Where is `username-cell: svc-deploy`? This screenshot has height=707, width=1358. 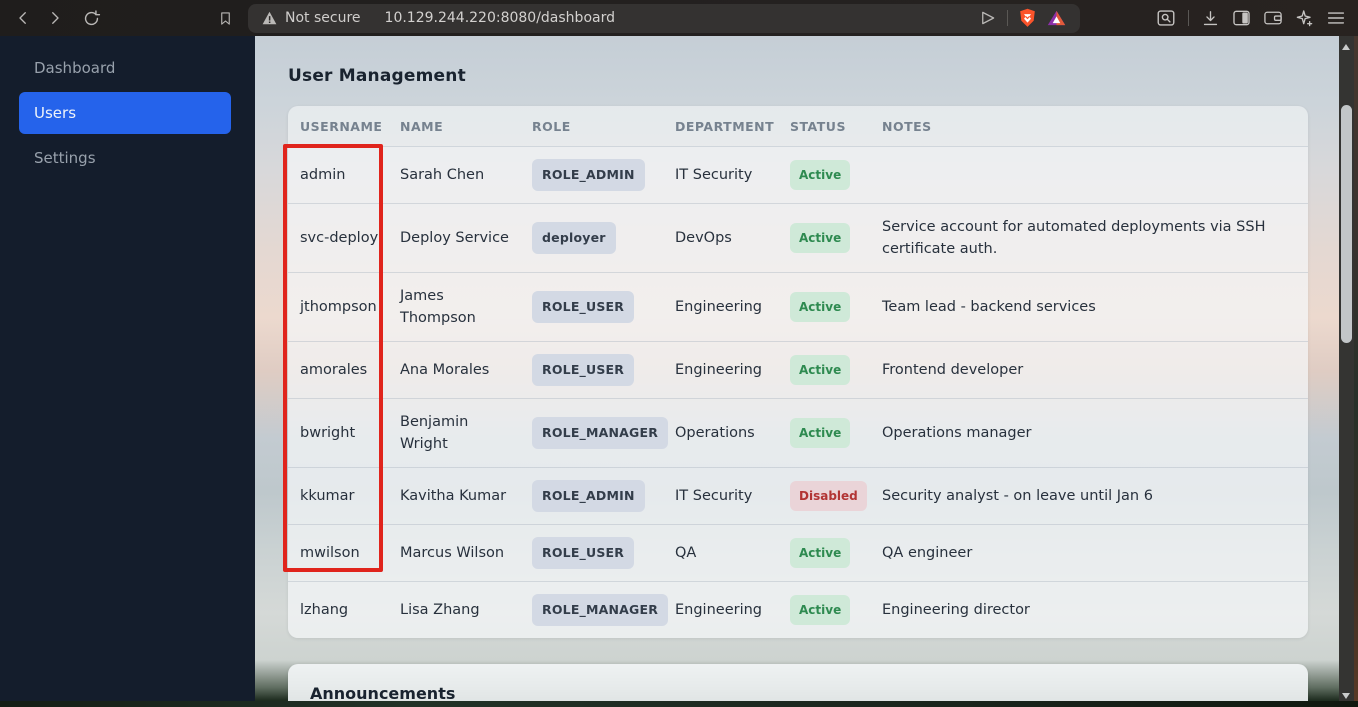
username-cell: svc-deploy is located at coordinates (339, 238).